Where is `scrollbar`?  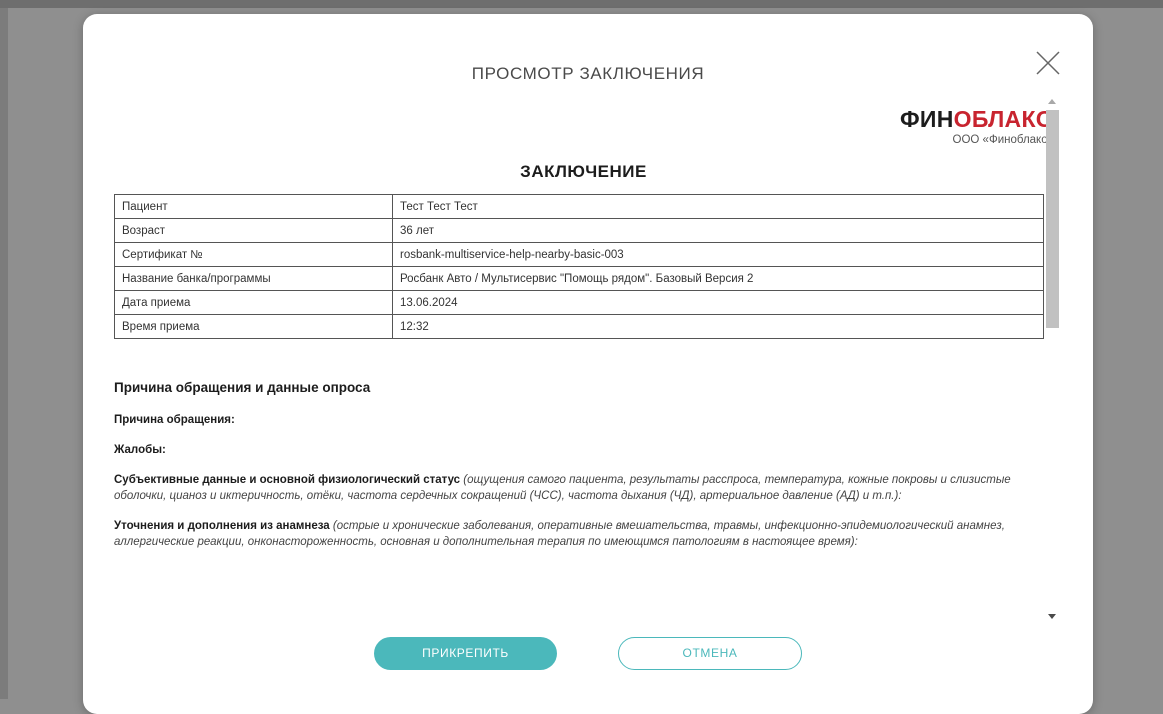 scrollbar is located at coordinates (1052, 359).